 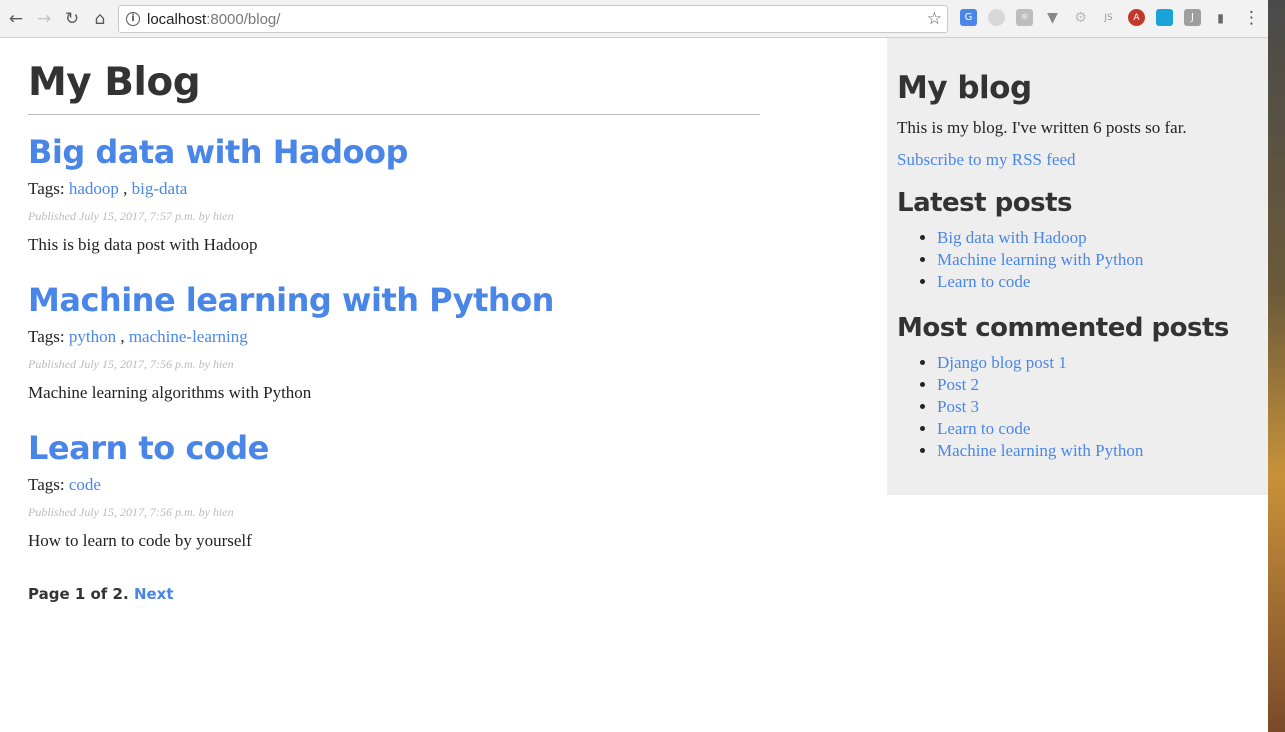 What do you see at coordinates (394, 152) in the screenshot?
I see `post-title-link: Big data with Hadoop` at bounding box center [394, 152].